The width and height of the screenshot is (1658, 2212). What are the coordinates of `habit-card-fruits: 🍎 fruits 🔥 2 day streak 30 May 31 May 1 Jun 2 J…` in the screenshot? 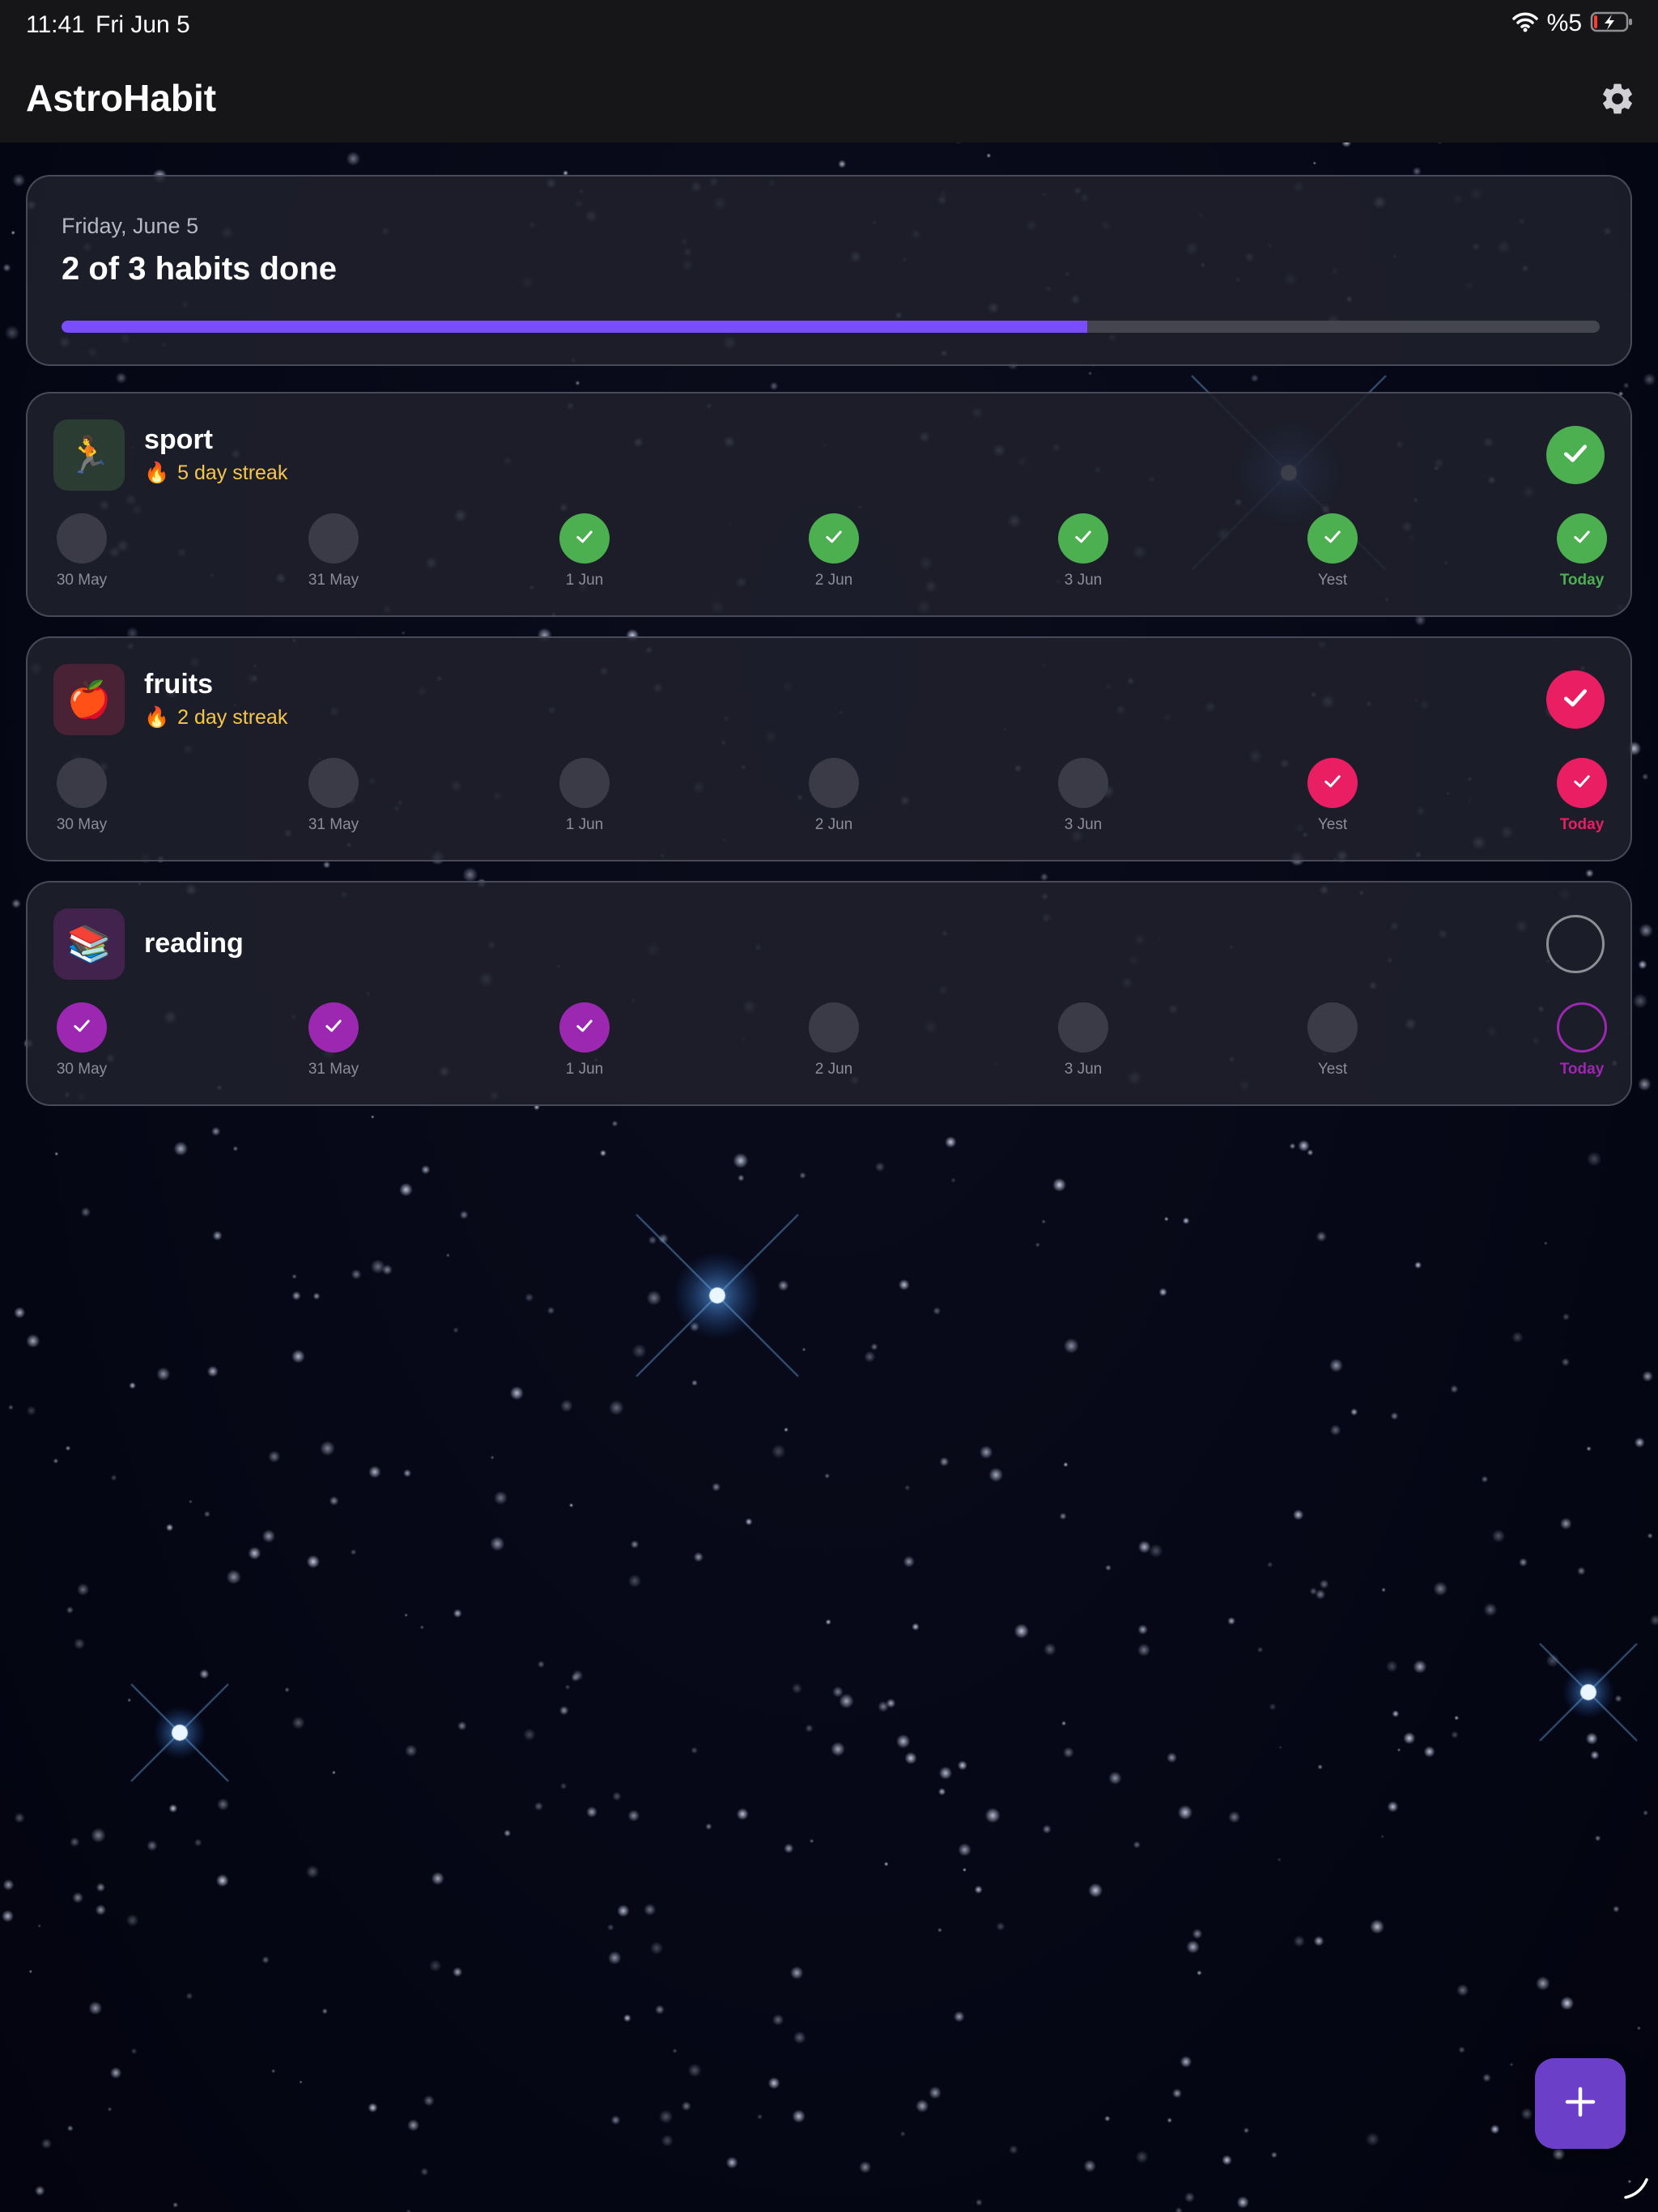 It's located at (829, 749).